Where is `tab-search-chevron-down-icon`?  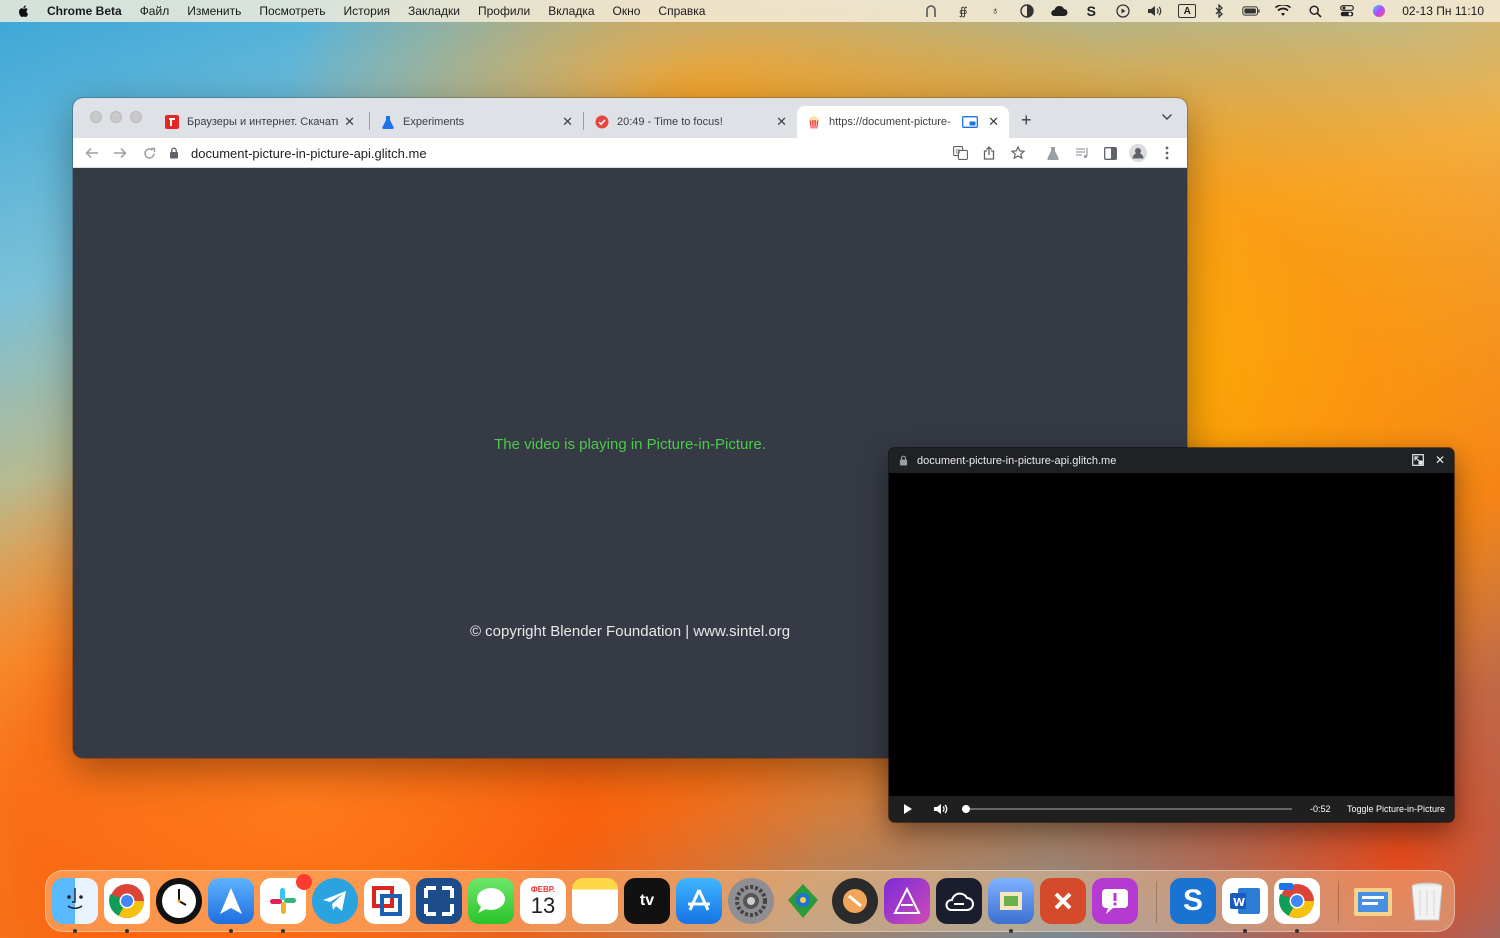 tab-search-chevron-down-icon is located at coordinates (1167, 118).